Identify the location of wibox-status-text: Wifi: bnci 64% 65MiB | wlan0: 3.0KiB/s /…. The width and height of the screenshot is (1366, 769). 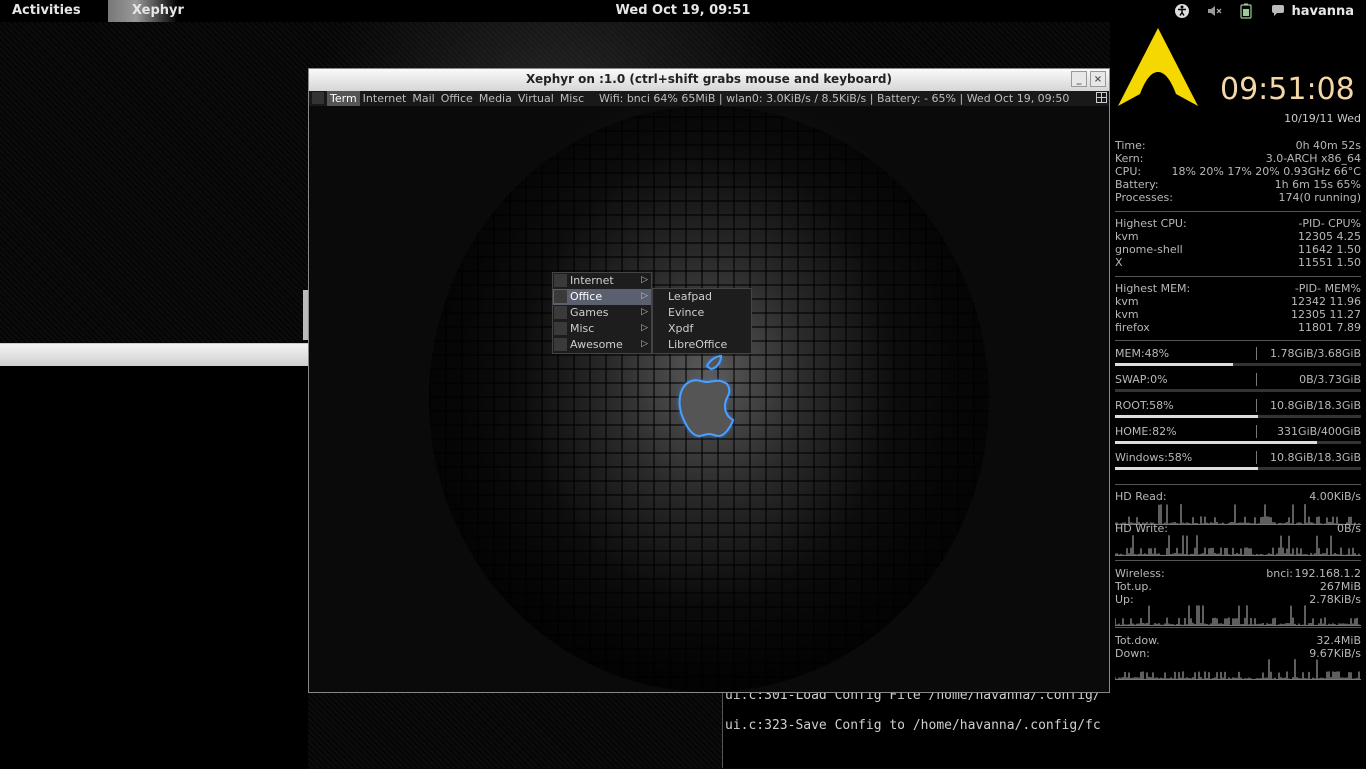
(834, 98).